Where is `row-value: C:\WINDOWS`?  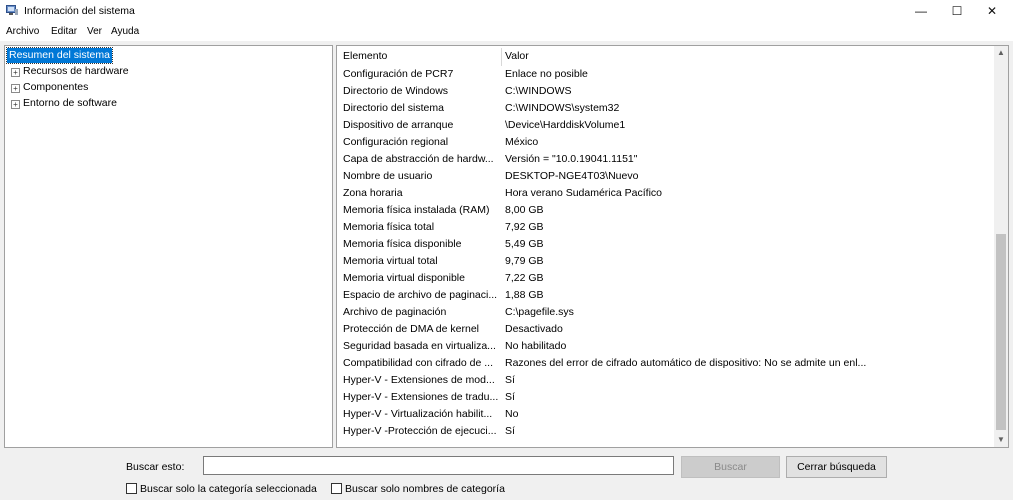
row-value: C:\WINDOWS is located at coordinates (538, 91).